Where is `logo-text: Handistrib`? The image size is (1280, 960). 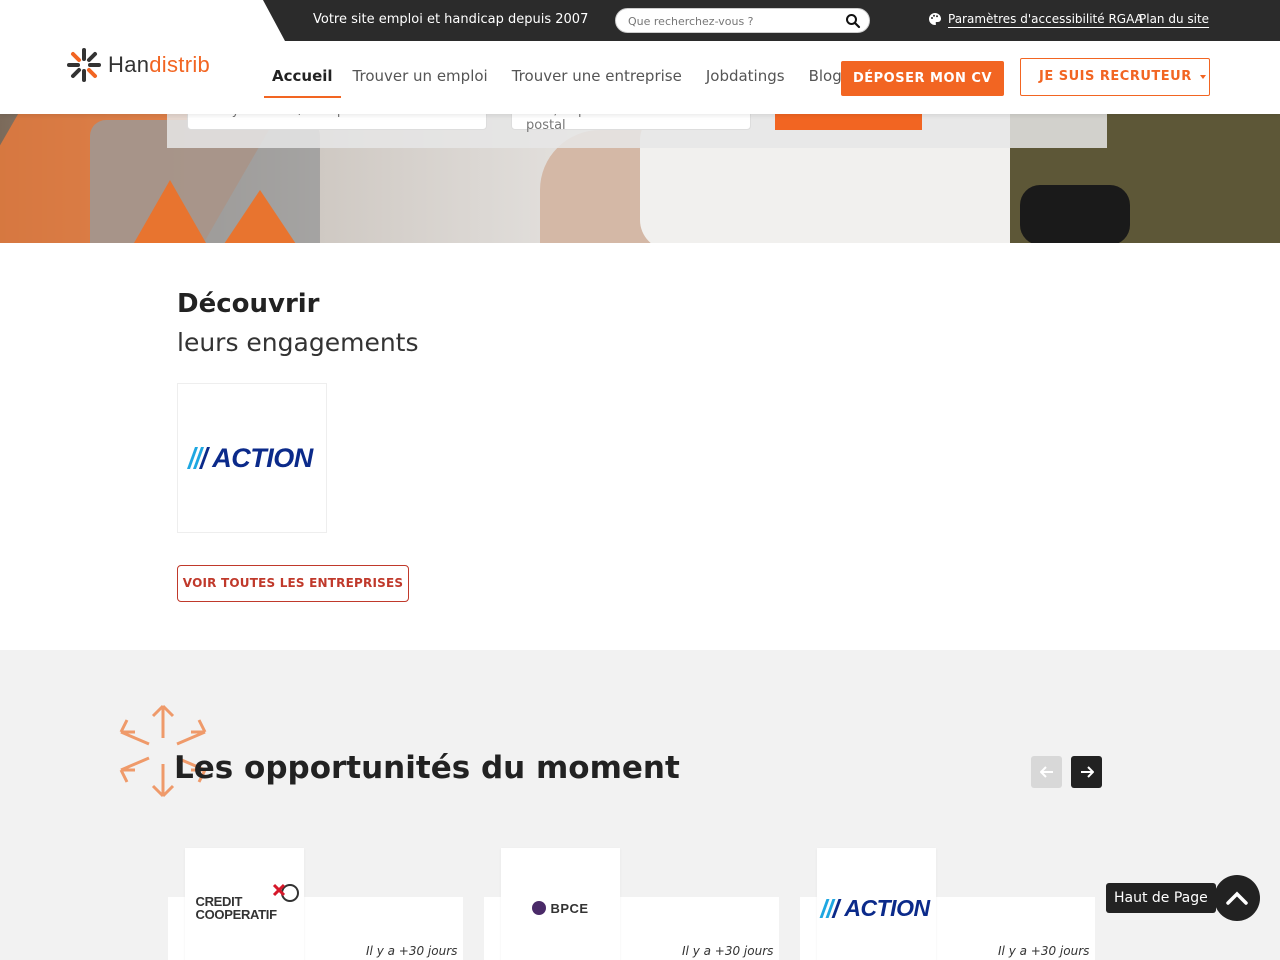 logo-text: Handistrib is located at coordinates (159, 64).